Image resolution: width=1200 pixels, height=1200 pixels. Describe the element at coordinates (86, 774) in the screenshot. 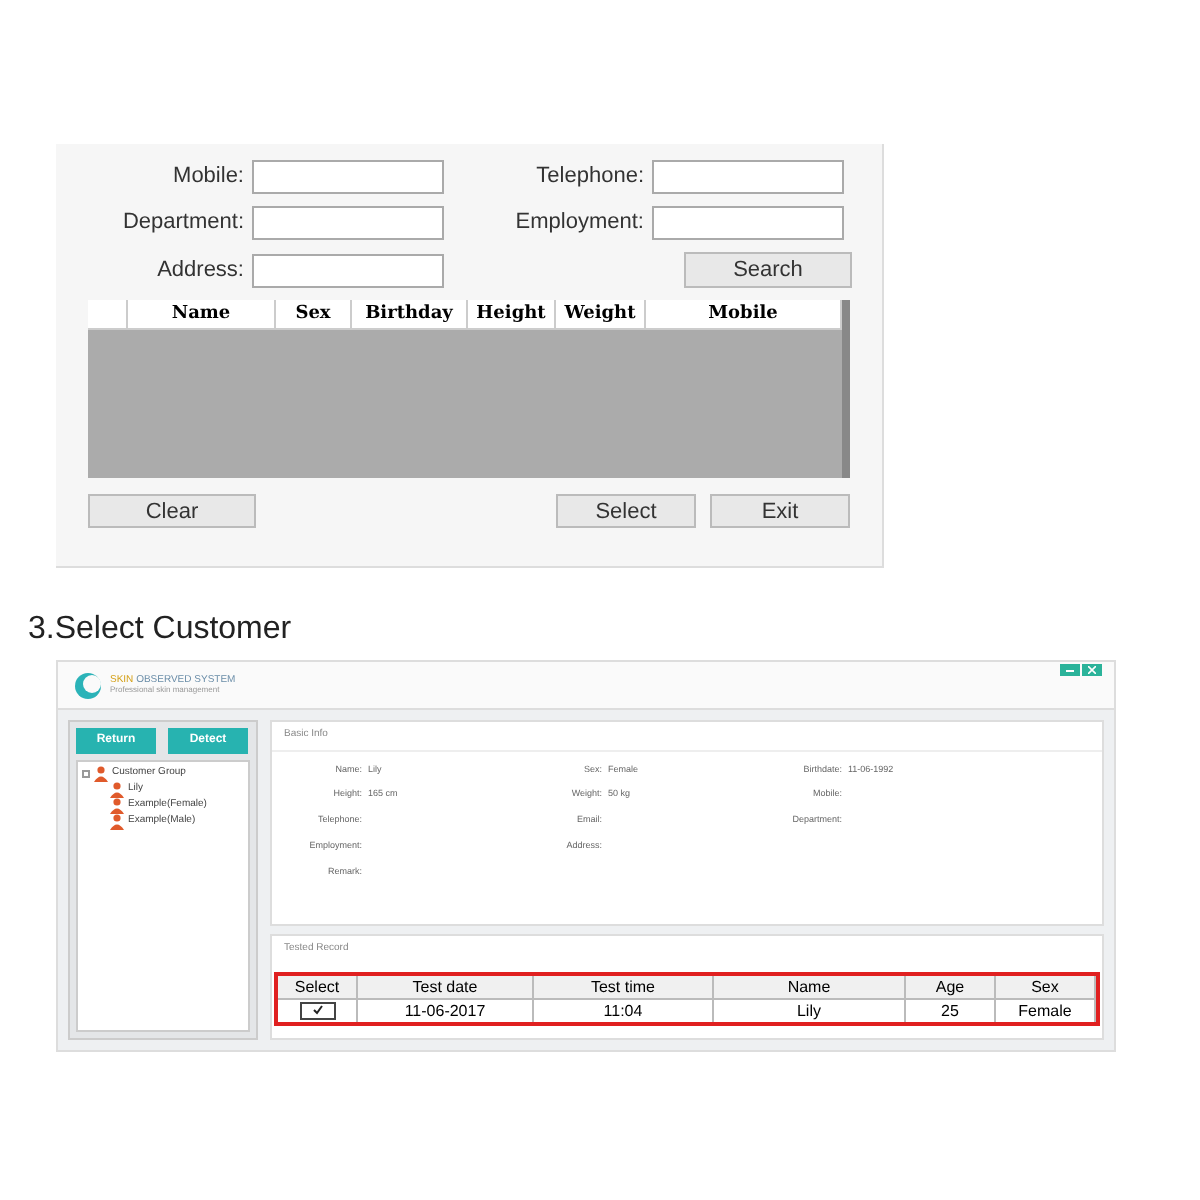

I see `tree-toggle-icon` at that location.